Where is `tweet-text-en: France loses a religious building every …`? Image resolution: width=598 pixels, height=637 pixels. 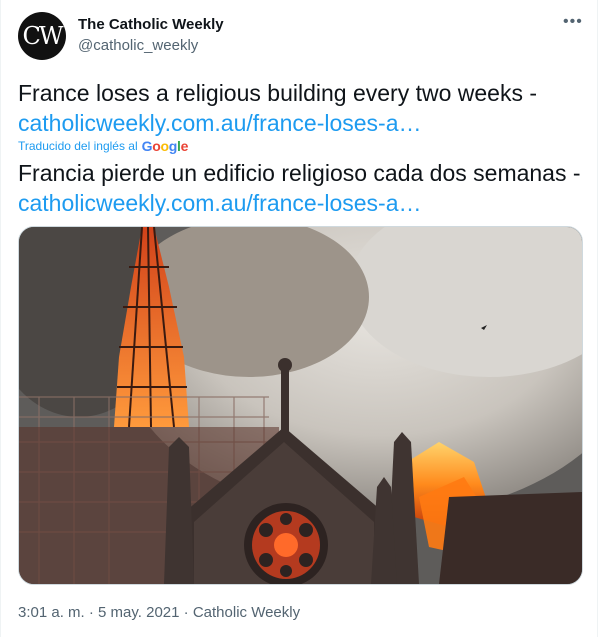 tweet-text-en: France loses a religious building every … is located at coordinates (278, 93).